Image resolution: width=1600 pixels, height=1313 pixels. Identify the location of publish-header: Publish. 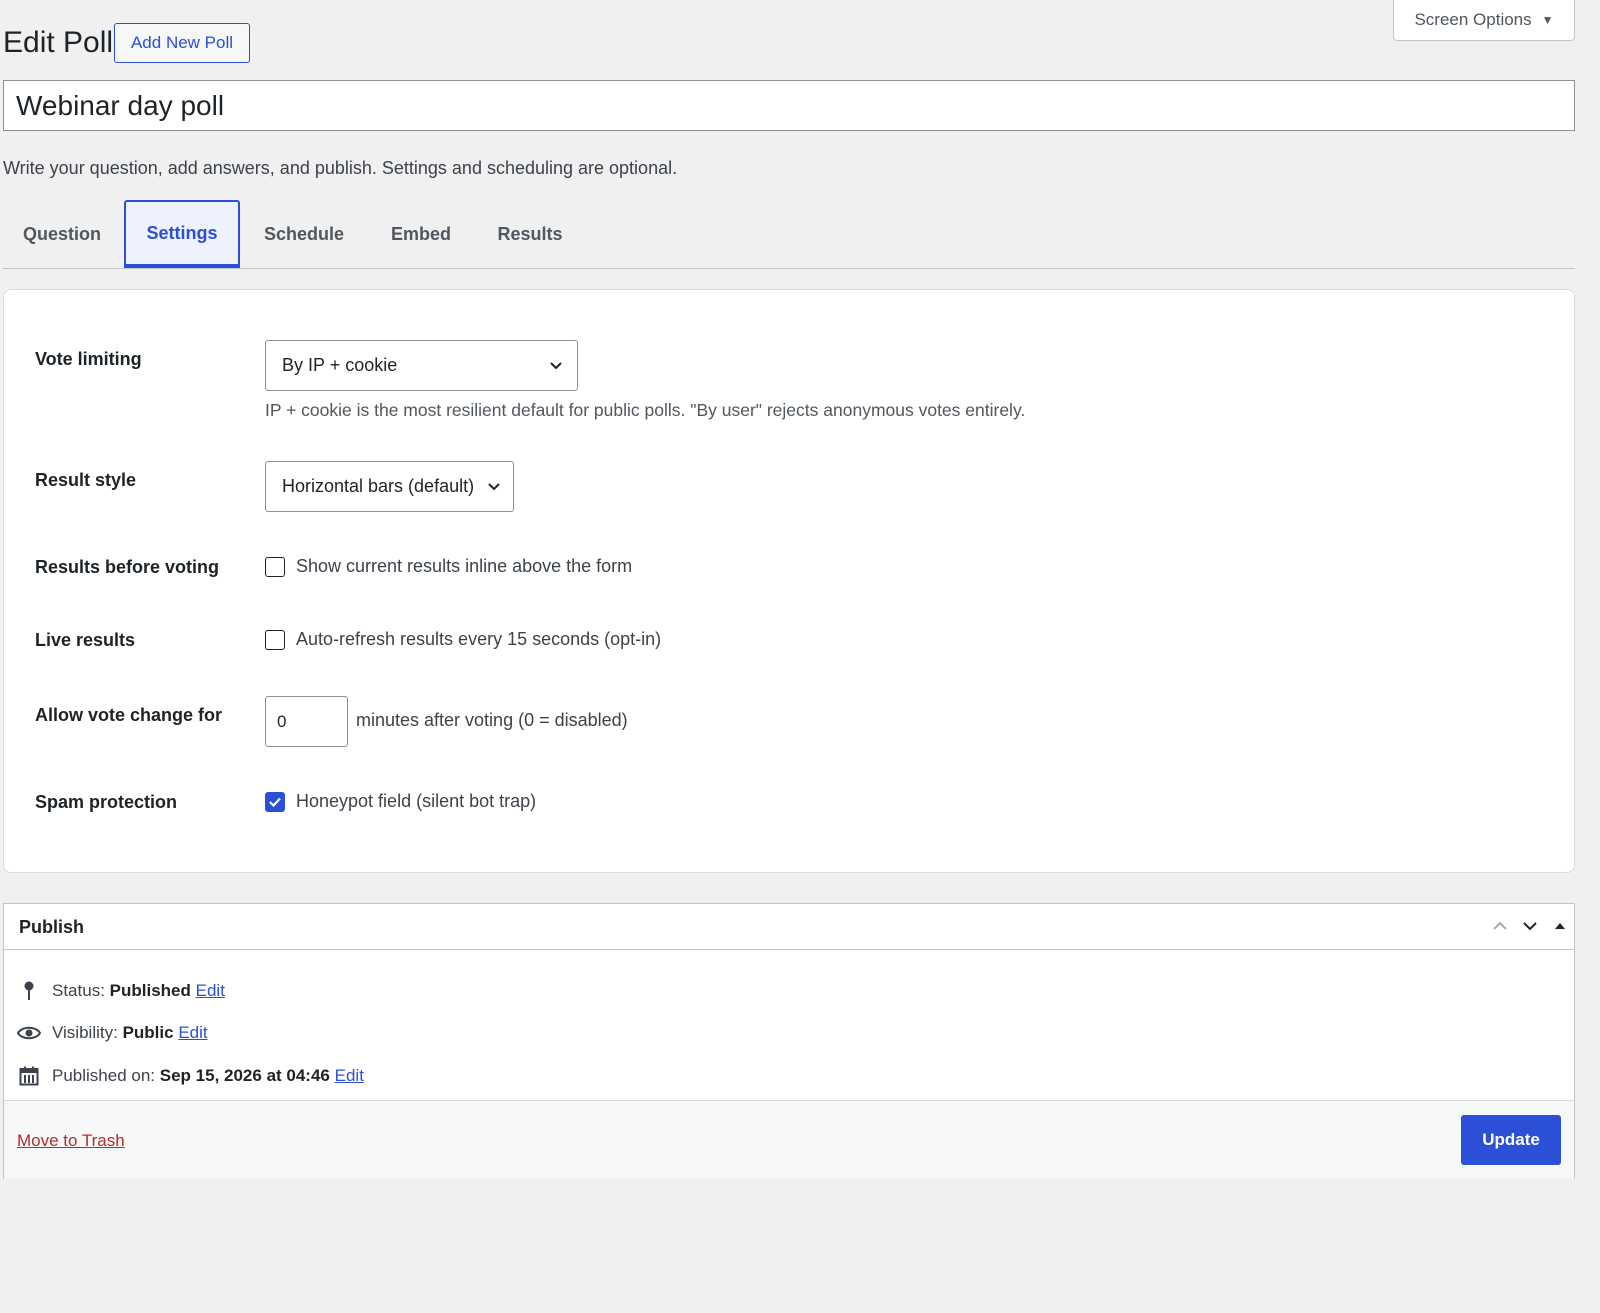
(789, 927).